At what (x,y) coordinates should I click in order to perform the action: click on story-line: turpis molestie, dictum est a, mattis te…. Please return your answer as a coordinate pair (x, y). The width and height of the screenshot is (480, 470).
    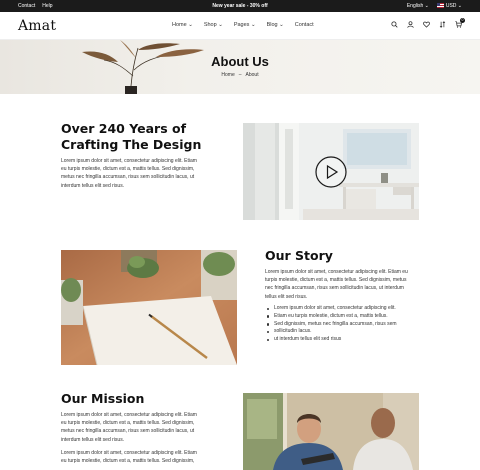
    Looking at the image, I should click on (336, 280).